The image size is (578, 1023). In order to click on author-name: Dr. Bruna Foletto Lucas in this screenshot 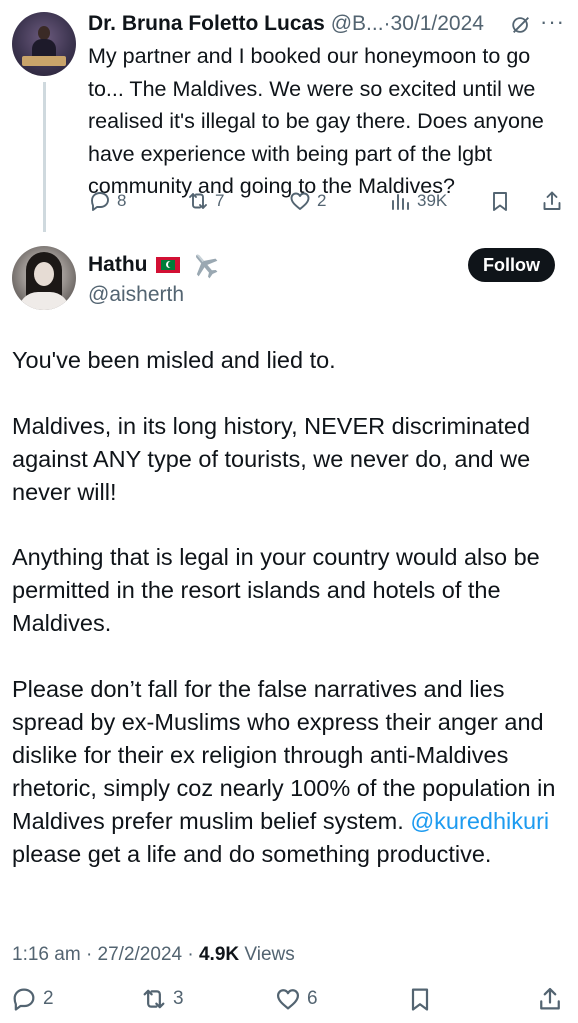, I will do `click(206, 23)`.